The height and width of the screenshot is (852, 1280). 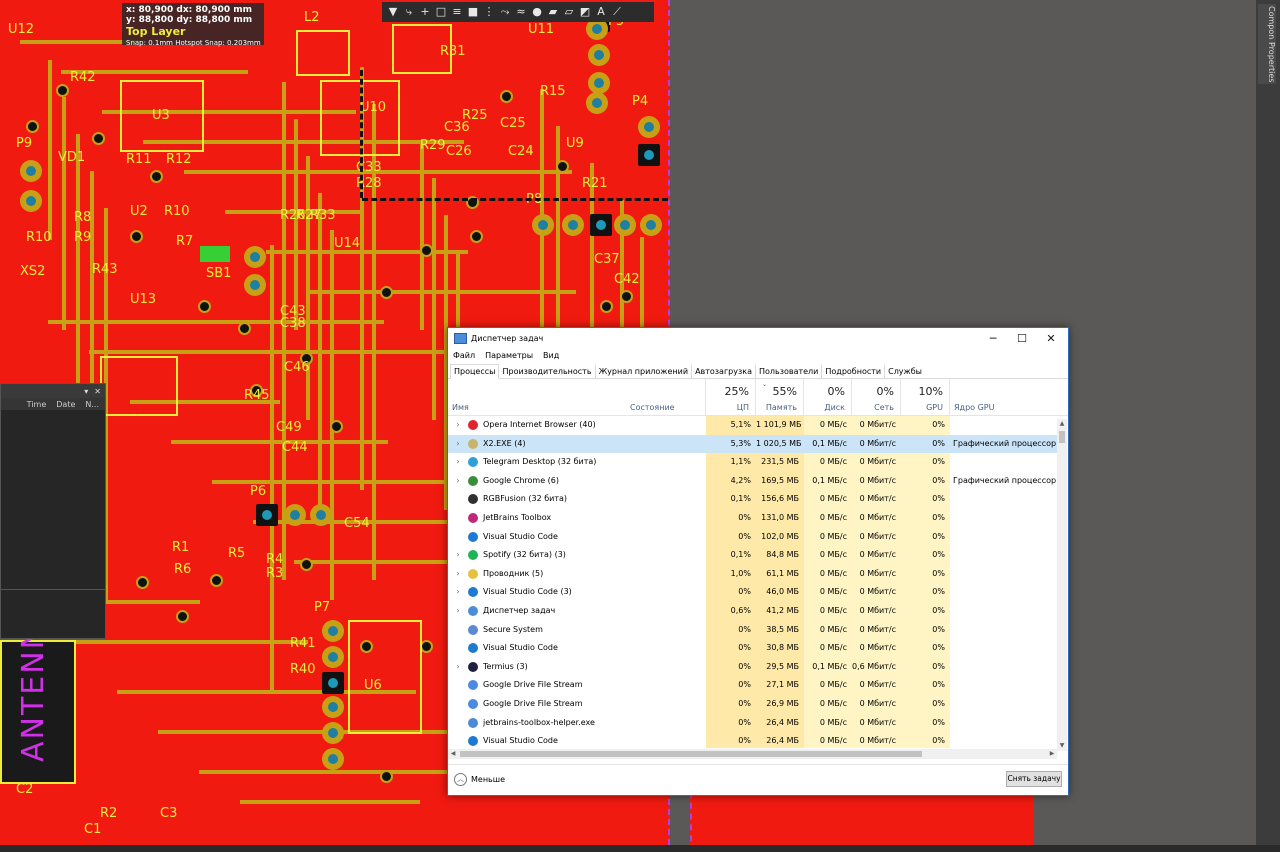 I want to click on col-name-header: Имя, so click(x=537, y=397).